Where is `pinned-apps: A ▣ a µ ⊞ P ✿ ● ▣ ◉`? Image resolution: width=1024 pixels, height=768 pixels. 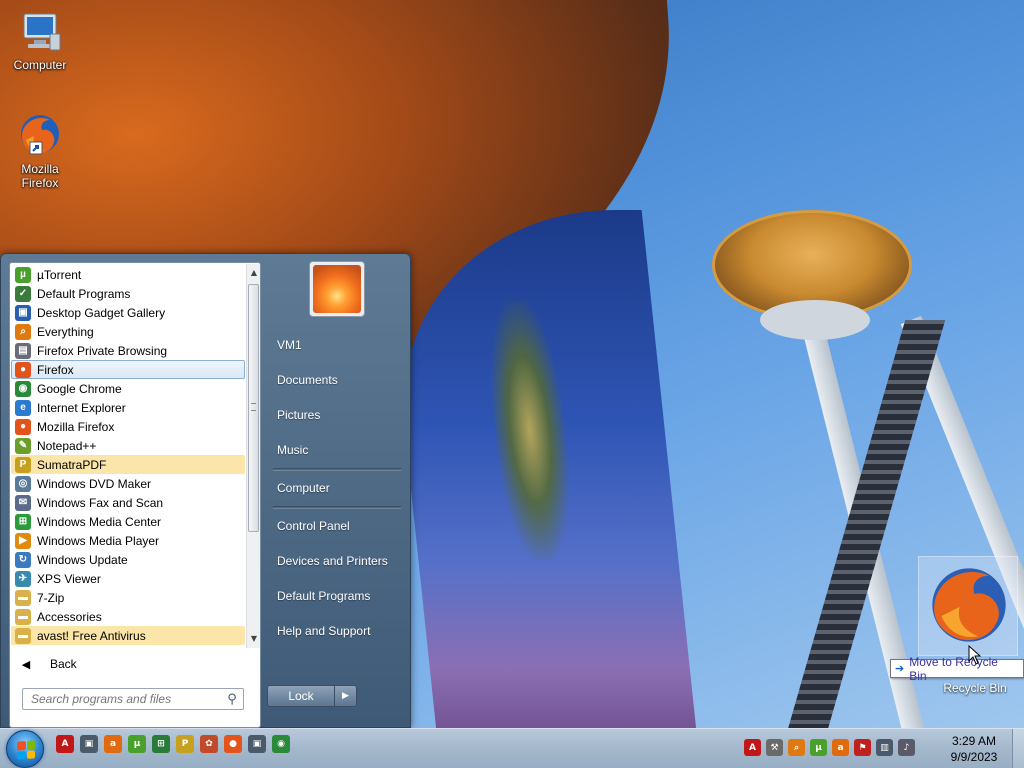 pinned-apps: A ▣ a µ ⊞ P ✿ ● ▣ ◉ is located at coordinates (173, 744).